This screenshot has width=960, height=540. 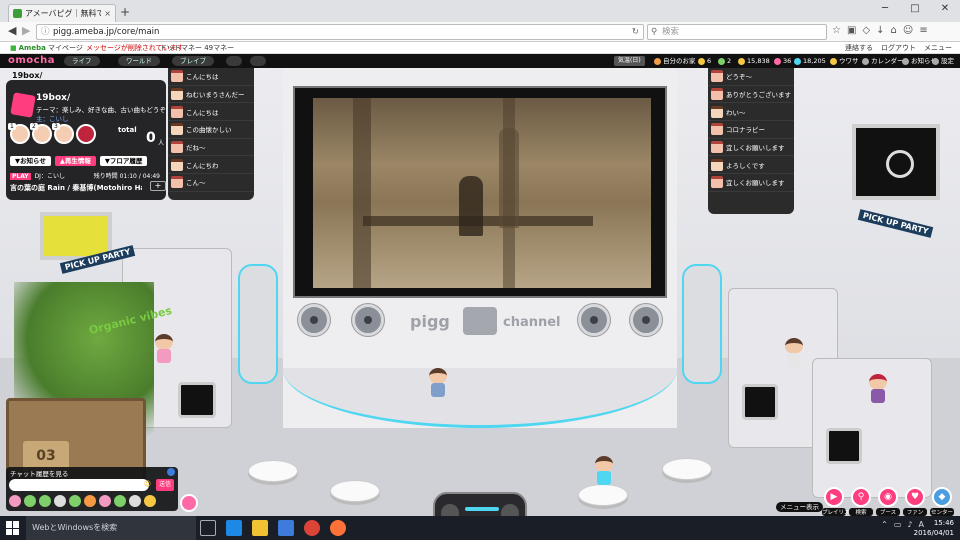 What do you see at coordinates (41, 133) in the screenshot?
I see `rank-avatar: 2` at bounding box center [41, 133].